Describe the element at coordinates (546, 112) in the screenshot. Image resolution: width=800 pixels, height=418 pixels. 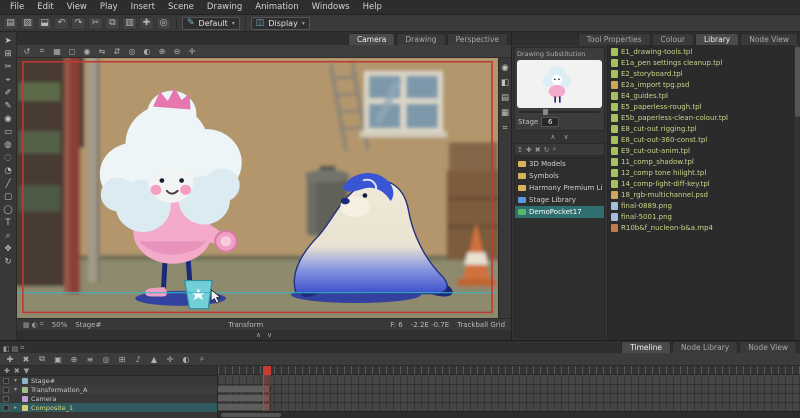
I see `slider-knob` at that location.